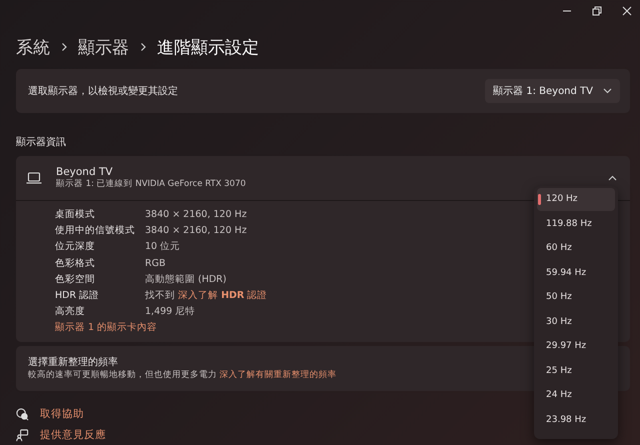  I want to click on setting-title: 選擇重新整理的頻率, so click(73, 363).